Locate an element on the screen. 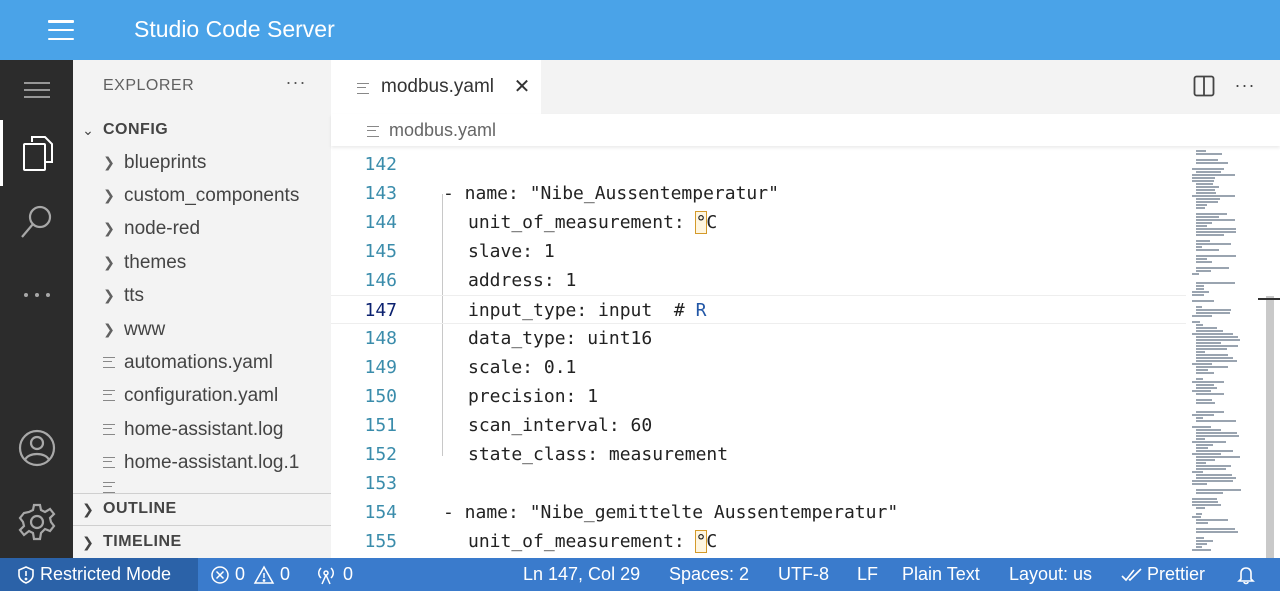 The width and height of the screenshot is (1280, 591). code-line: 143 - name: "Nibe_Aussentemperatur" is located at coordinates (758, 193).